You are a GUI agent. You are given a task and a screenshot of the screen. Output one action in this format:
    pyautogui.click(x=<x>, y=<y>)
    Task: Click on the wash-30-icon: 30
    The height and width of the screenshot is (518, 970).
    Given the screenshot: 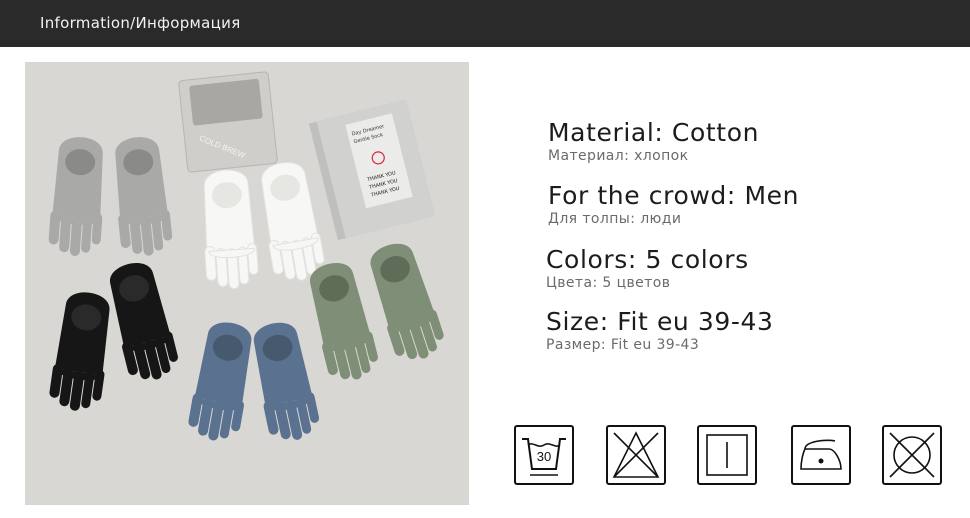 What is the action you would take?
    pyautogui.click(x=544, y=455)
    